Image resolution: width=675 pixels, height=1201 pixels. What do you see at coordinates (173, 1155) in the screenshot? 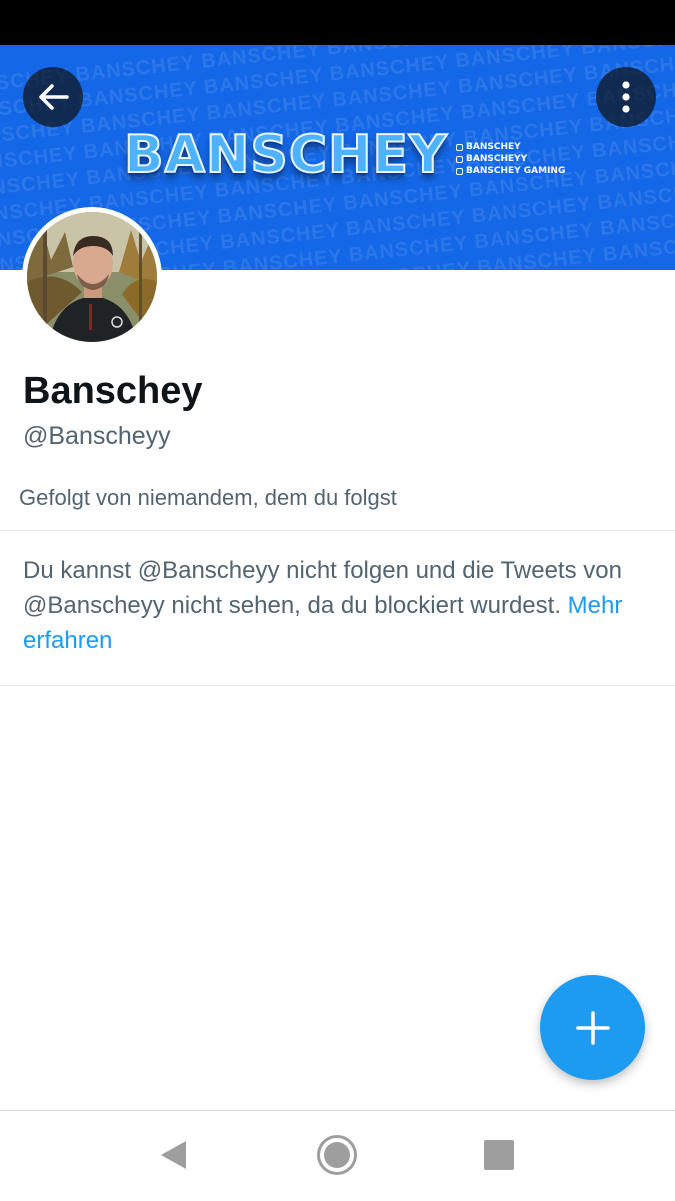
I see `triangle-back-icon` at bounding box center [173, 1155].